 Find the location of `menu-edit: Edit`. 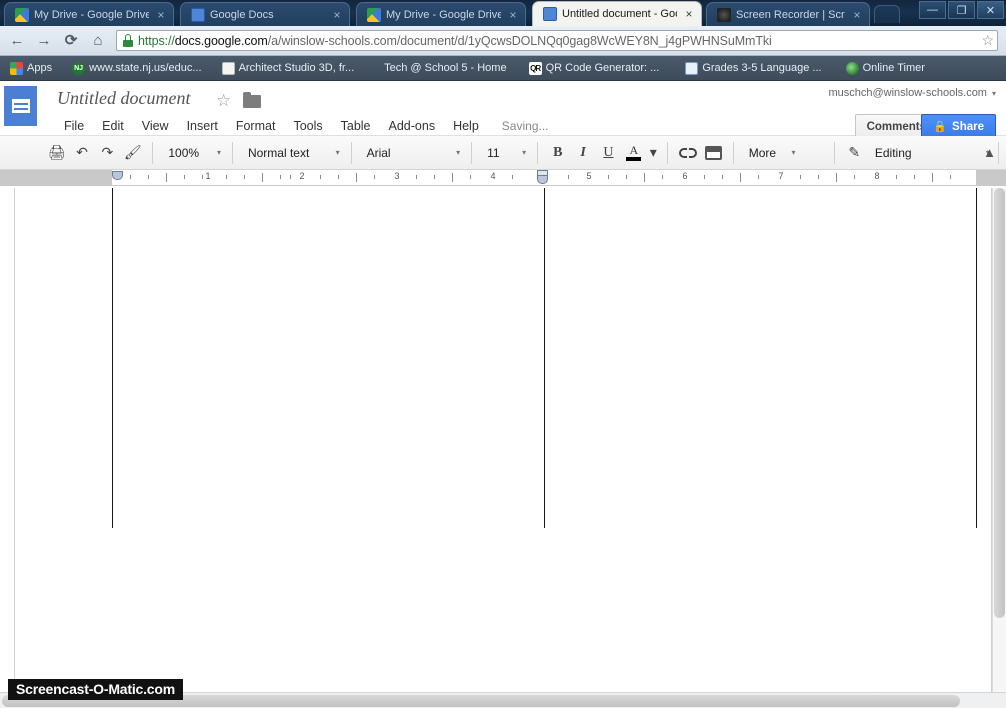

menu-edit: Edit is located at coordinates (113, 126).